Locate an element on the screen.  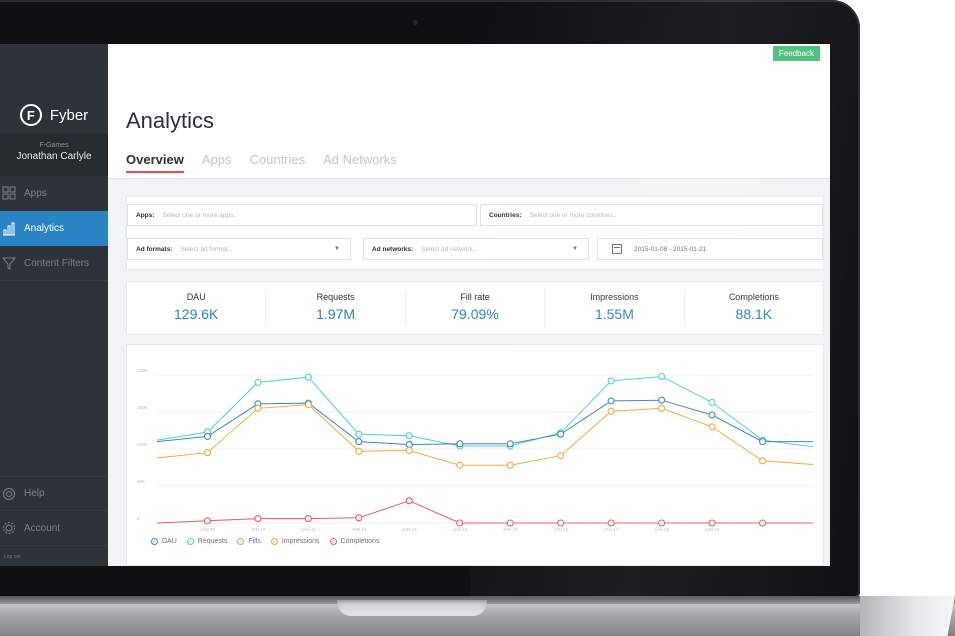
kpi-value: 88.1K is located at coordinates (754, 314).